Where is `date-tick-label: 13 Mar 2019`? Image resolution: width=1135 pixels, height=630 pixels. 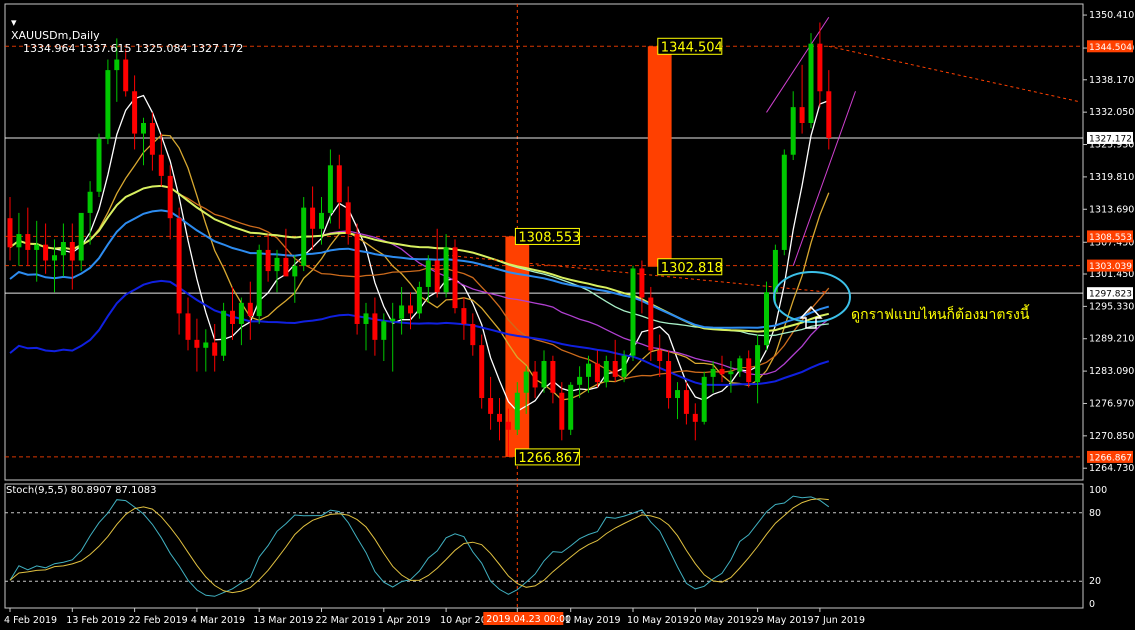
date-tick-label: 13 Mar 2019 is located at coordinates (283, 620).